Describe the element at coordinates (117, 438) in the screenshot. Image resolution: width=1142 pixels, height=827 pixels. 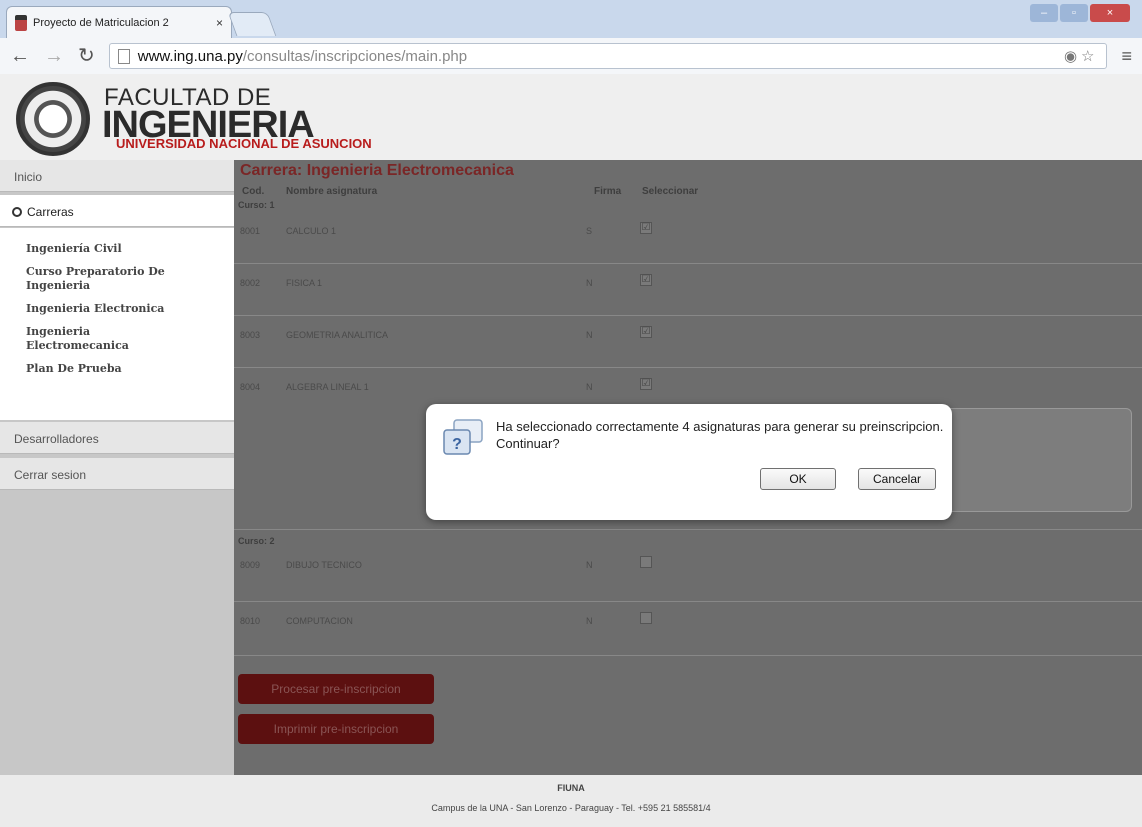
I see `sidebar-item-desarrolladores: Desarrolladores` at that location.